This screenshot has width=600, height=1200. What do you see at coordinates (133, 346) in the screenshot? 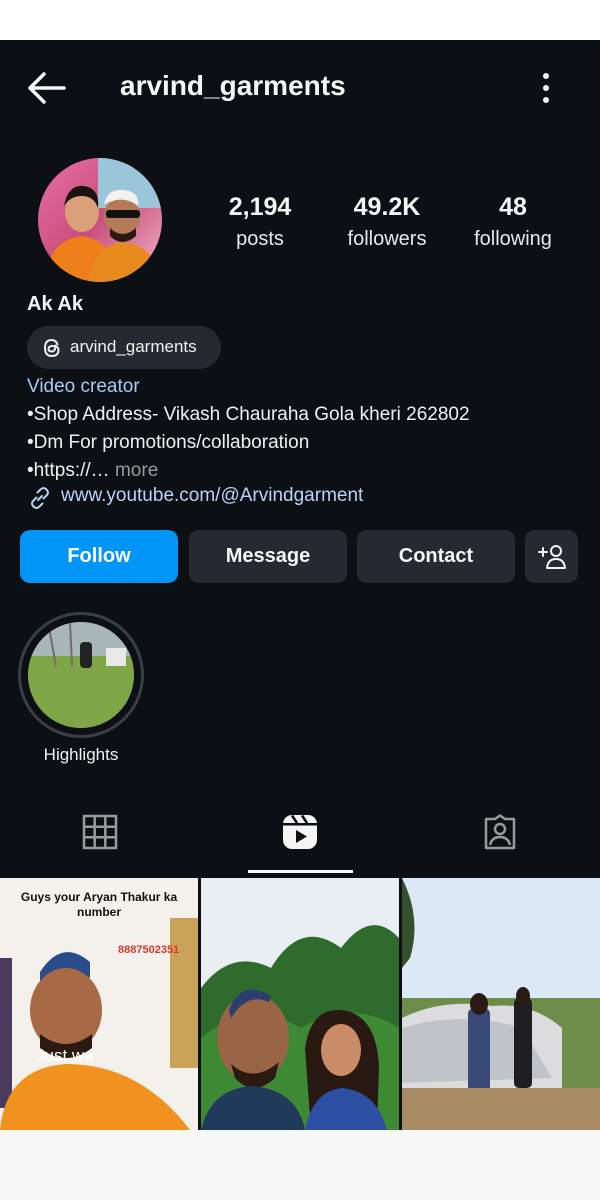
I see `threads-handle: arvind_garments` at bounding box center [133, 346].